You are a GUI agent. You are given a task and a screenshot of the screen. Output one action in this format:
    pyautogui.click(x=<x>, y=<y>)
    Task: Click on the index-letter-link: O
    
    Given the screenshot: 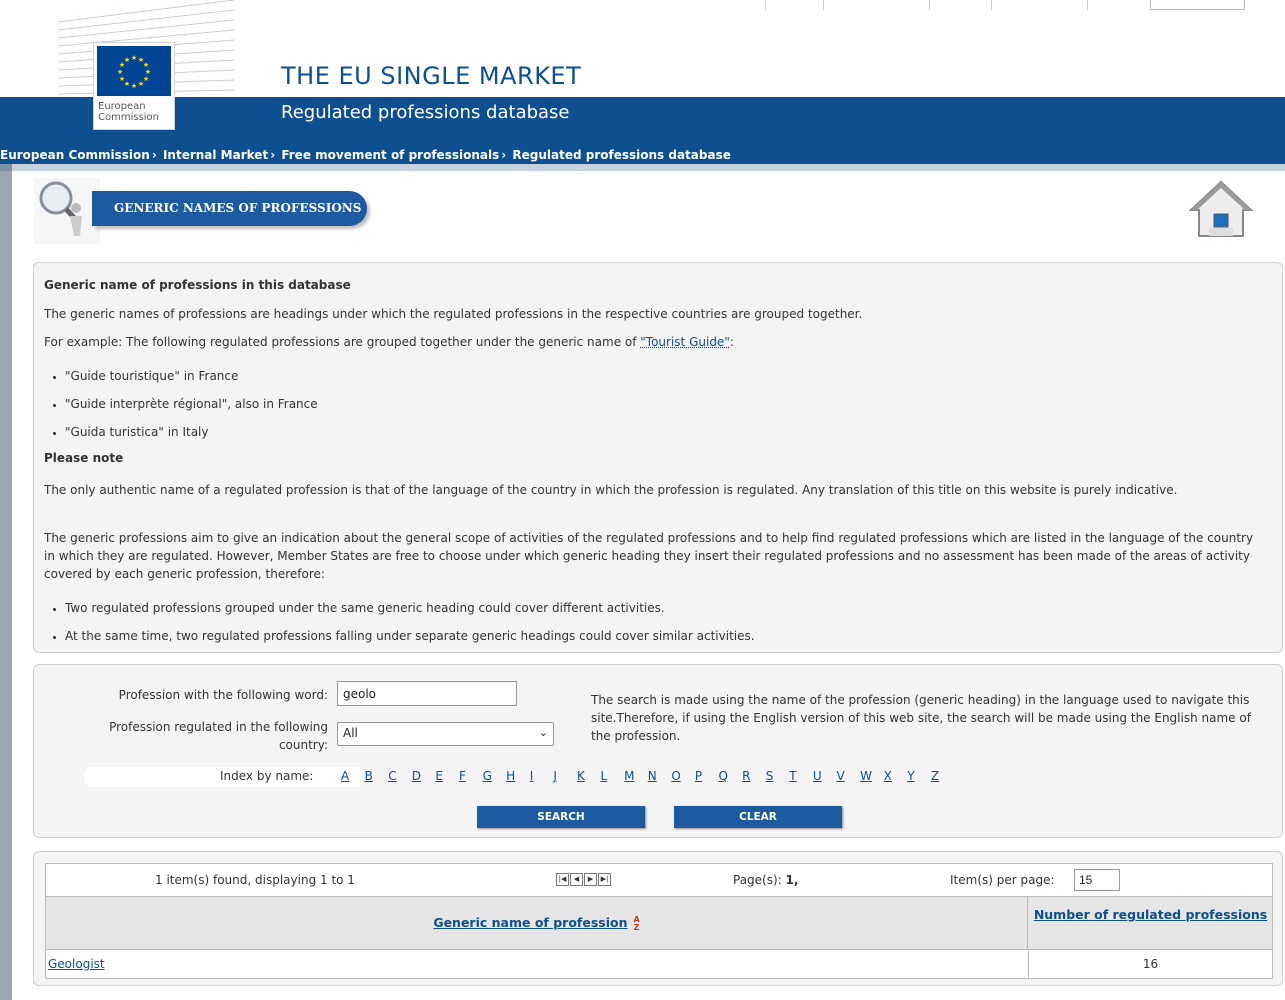 What is the action you would take?
    pyautogui.click(x=683, y=776)
    